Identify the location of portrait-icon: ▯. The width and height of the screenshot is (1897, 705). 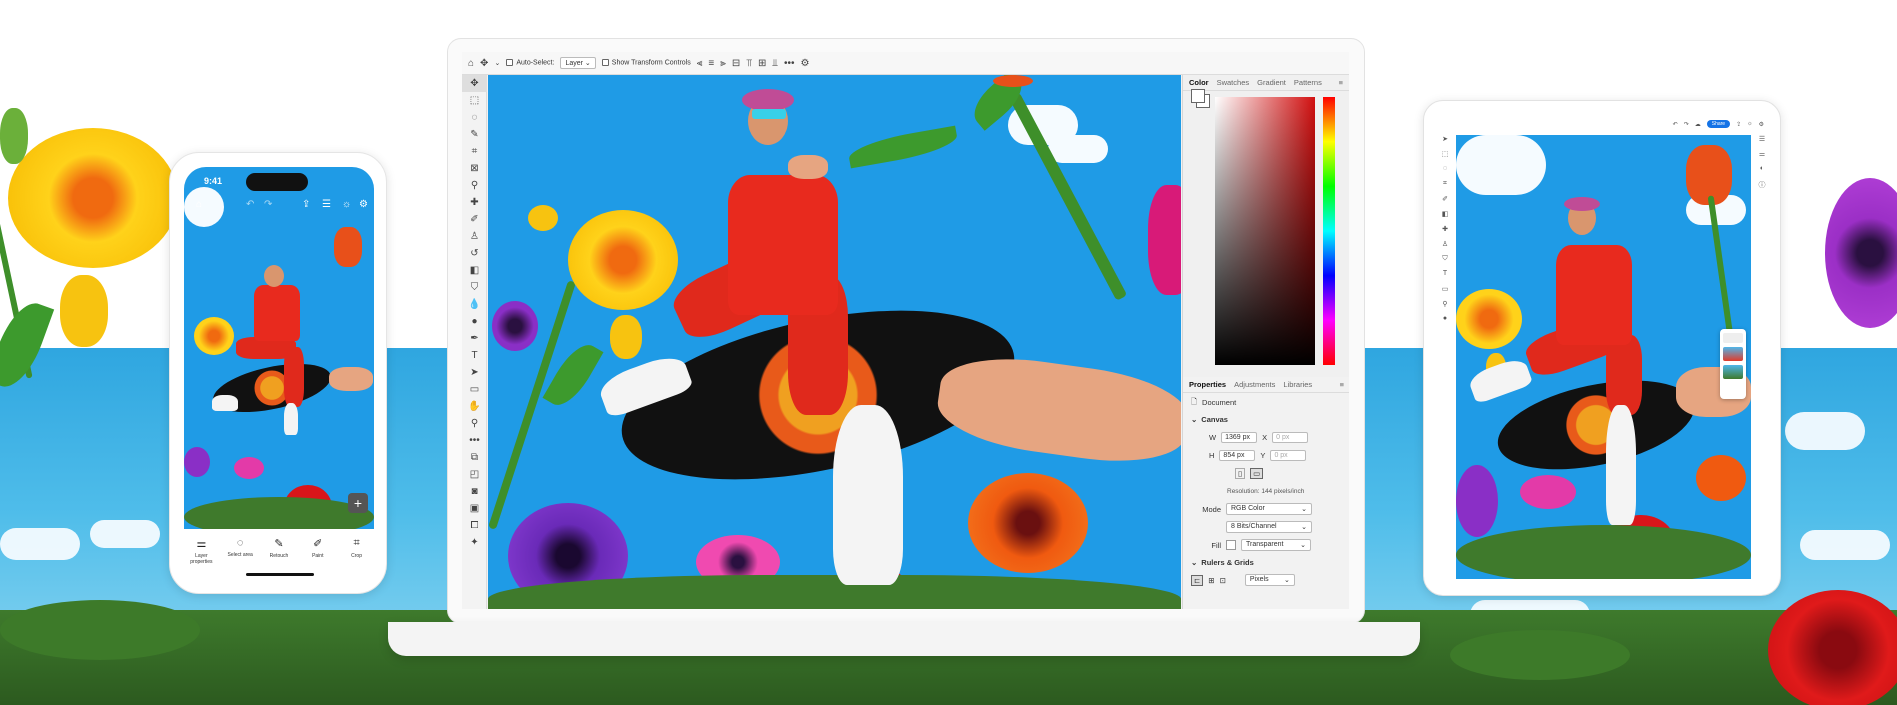
(1240, 473).